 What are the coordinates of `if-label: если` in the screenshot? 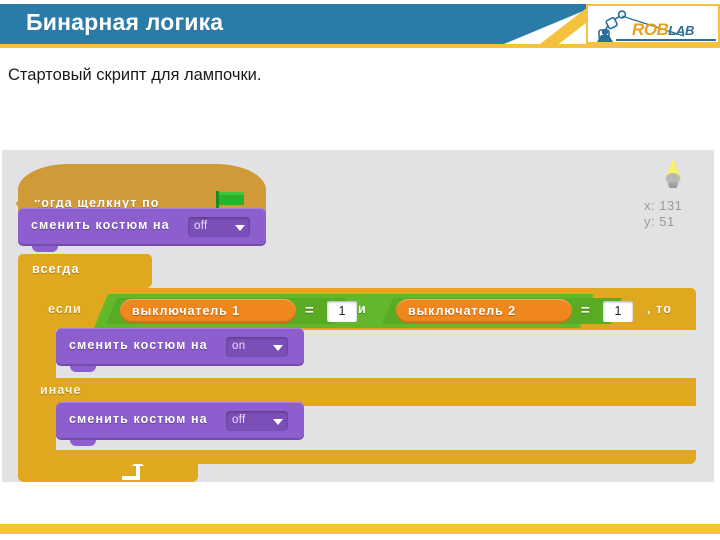 It's located at (65, 309).